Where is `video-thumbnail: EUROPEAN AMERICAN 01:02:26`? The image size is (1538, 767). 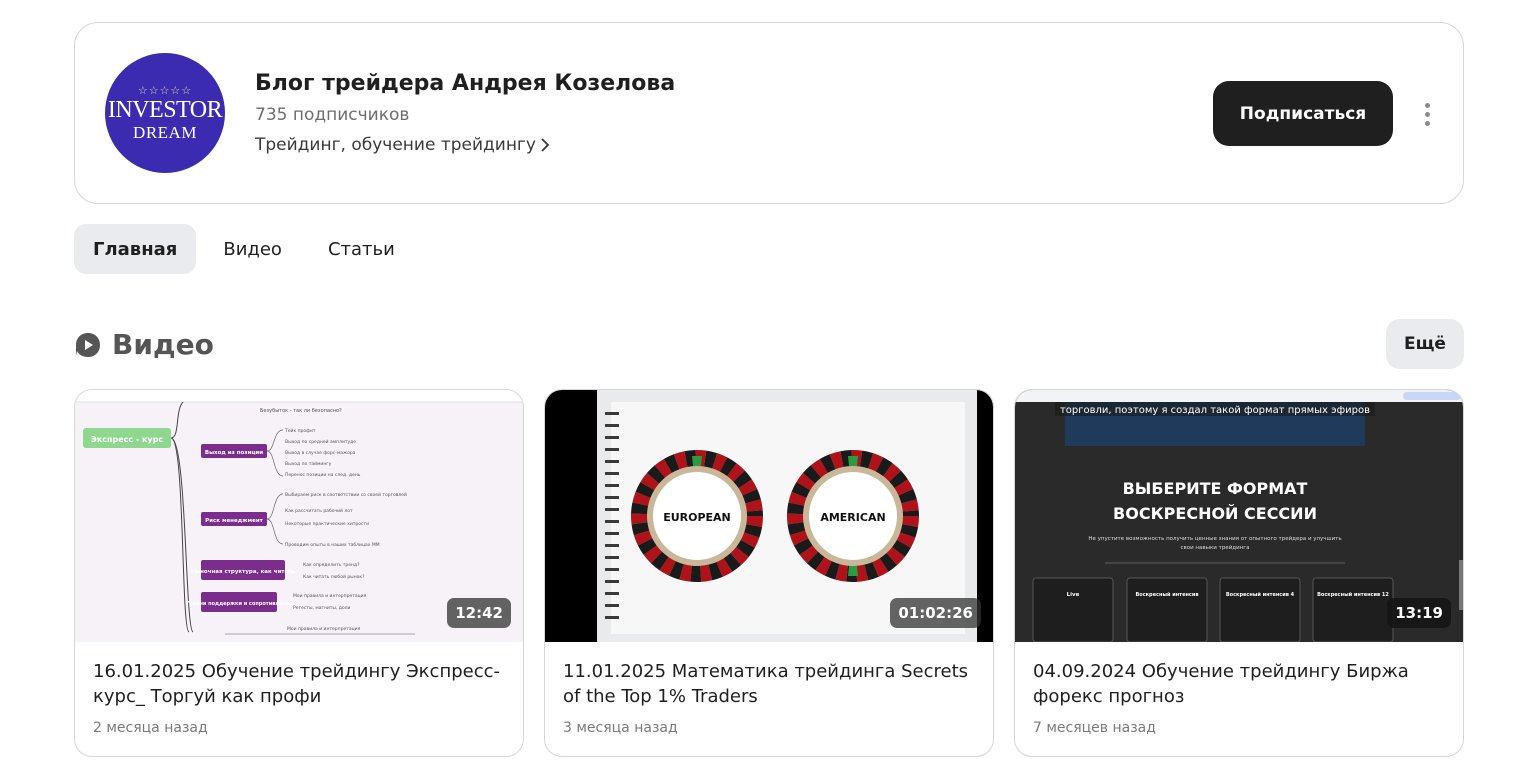
video-thumbnail: EUROPEAN AMERICAN 01:02:26 is located at coordinates (769, 516).